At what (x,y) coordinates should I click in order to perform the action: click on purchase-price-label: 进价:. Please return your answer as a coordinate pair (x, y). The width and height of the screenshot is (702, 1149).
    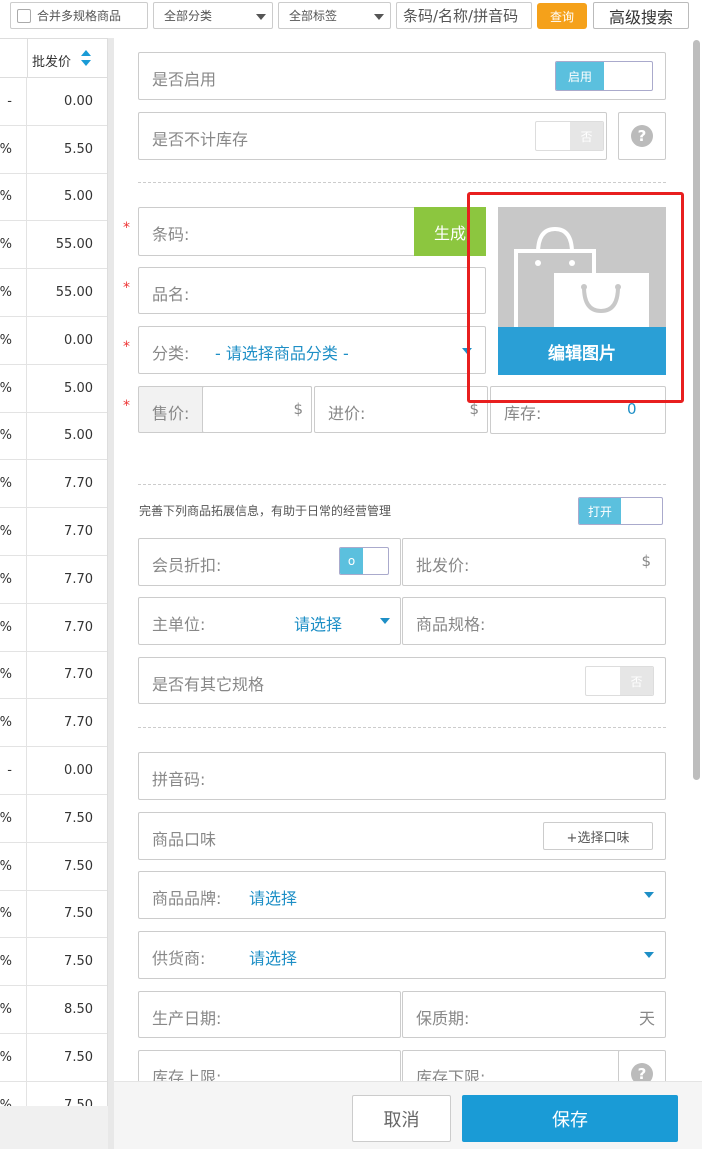
    Looking at the image, I should click on (347, 413).